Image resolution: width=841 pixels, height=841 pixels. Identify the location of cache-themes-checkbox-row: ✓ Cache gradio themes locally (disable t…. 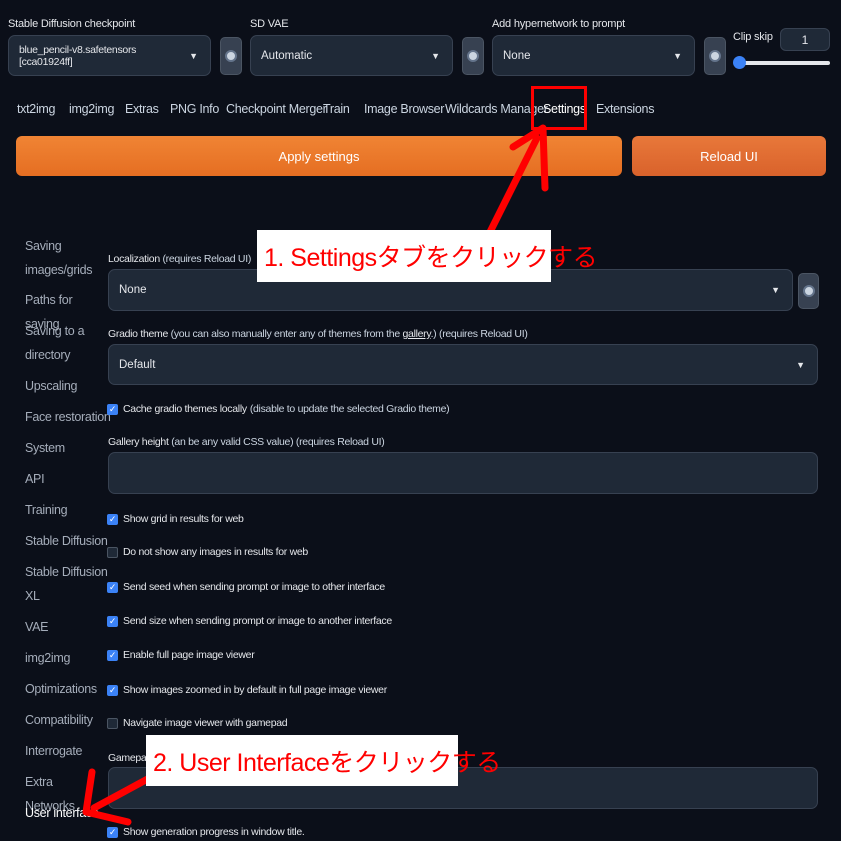
(278, 409).